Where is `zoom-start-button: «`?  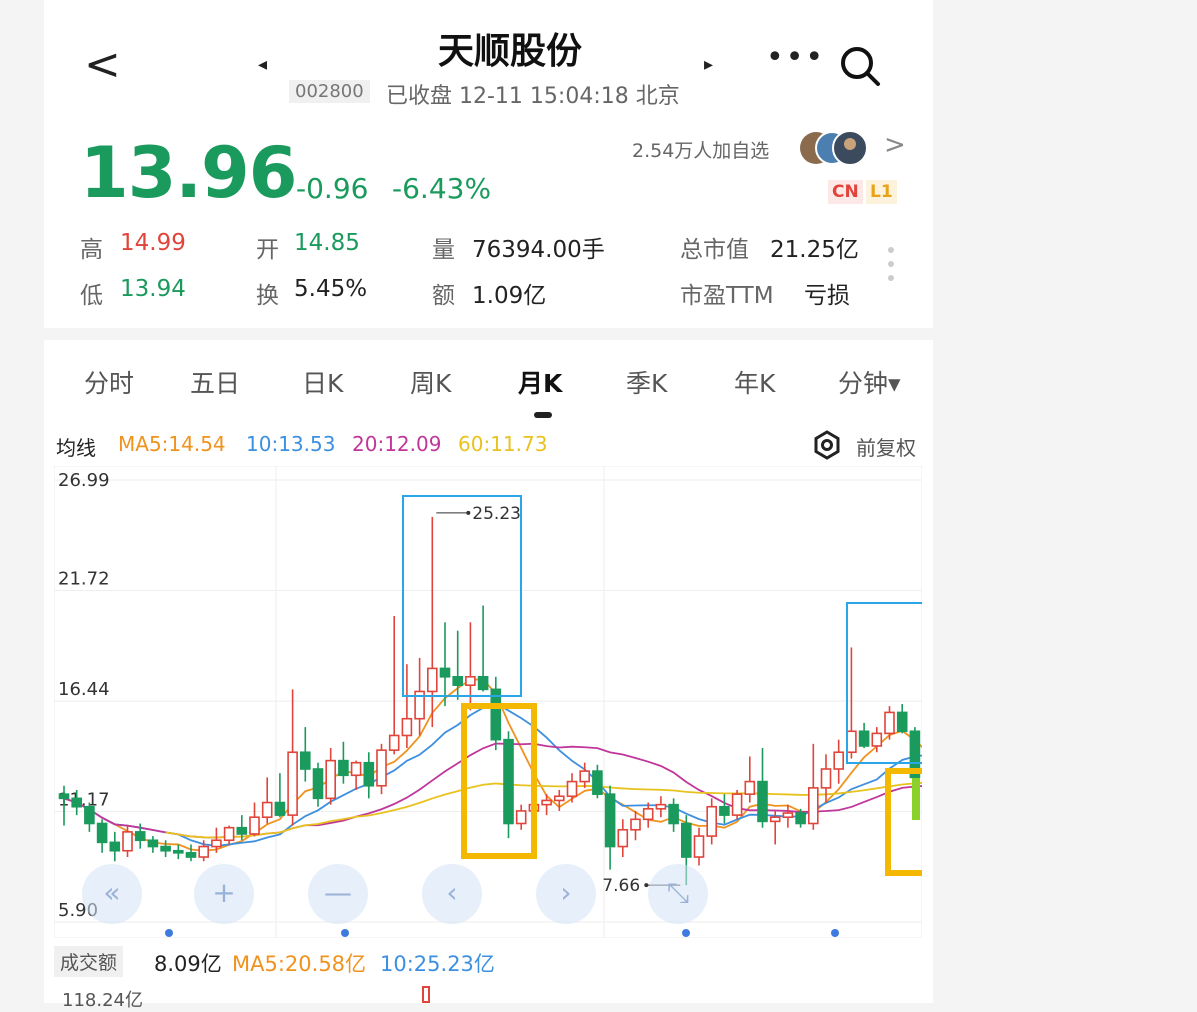
zoom-start-button: « is located at coordinates (112, 894).